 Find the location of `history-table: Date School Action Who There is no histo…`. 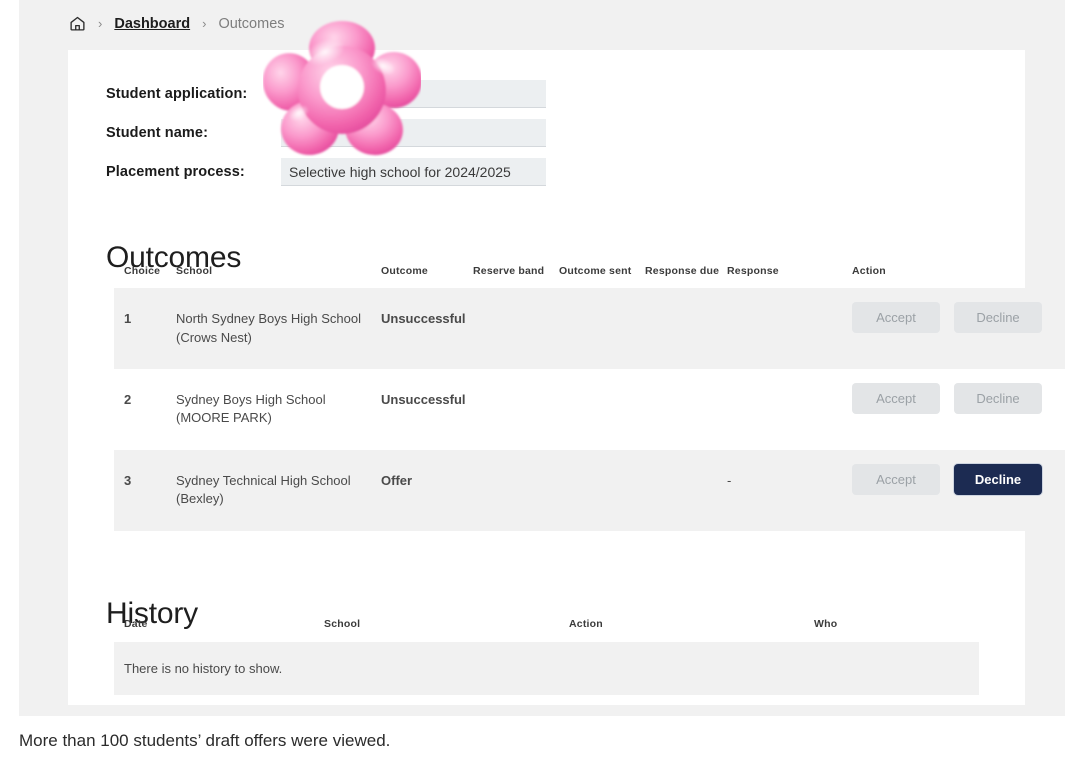

history-table: Date School Action Who There is no histo… is located at coordinates (546, 656).